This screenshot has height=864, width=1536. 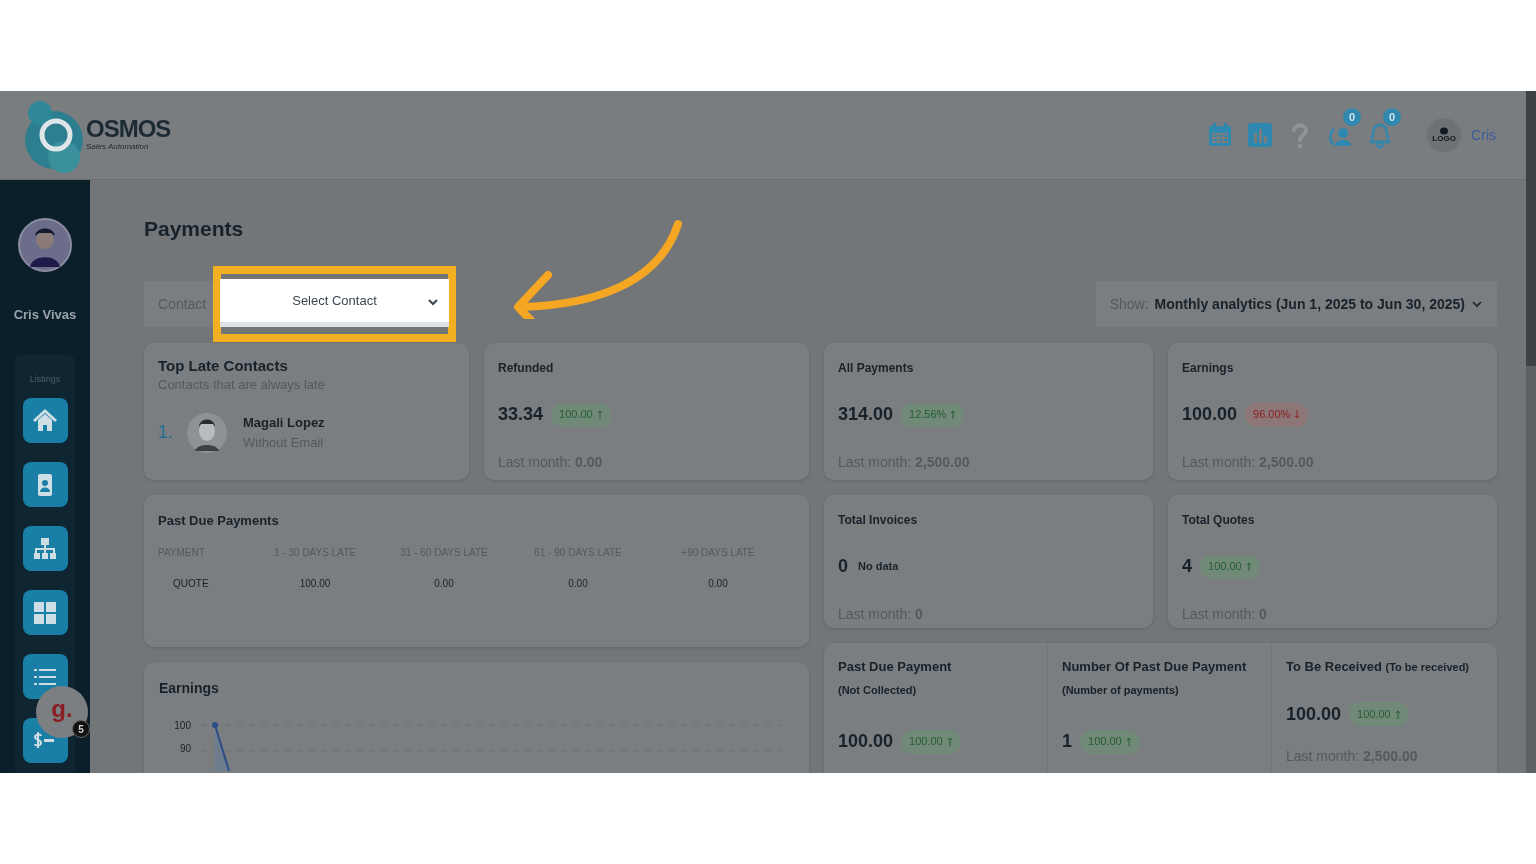 What do you see at coordinates (895, 667) in the screenshot?
I see `section-title: Past Due Payment` at bounding box center [895, 667].